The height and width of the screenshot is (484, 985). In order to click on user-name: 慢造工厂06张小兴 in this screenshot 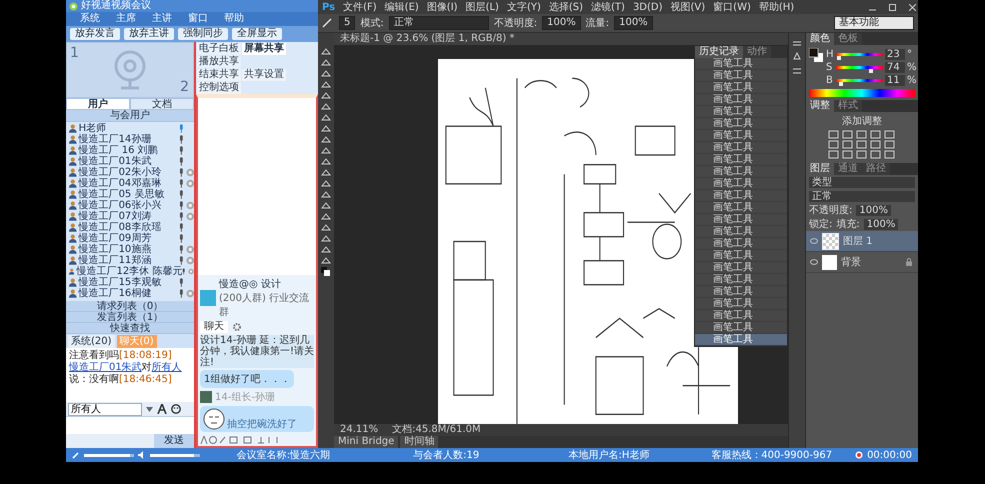, I will do `click(127, 205)`.